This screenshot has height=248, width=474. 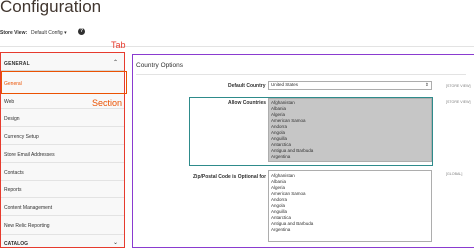 What do you see at coordinates (81, 31) in the screenshot?
I see `help-icon: ?` at bounding box center [81, 31].